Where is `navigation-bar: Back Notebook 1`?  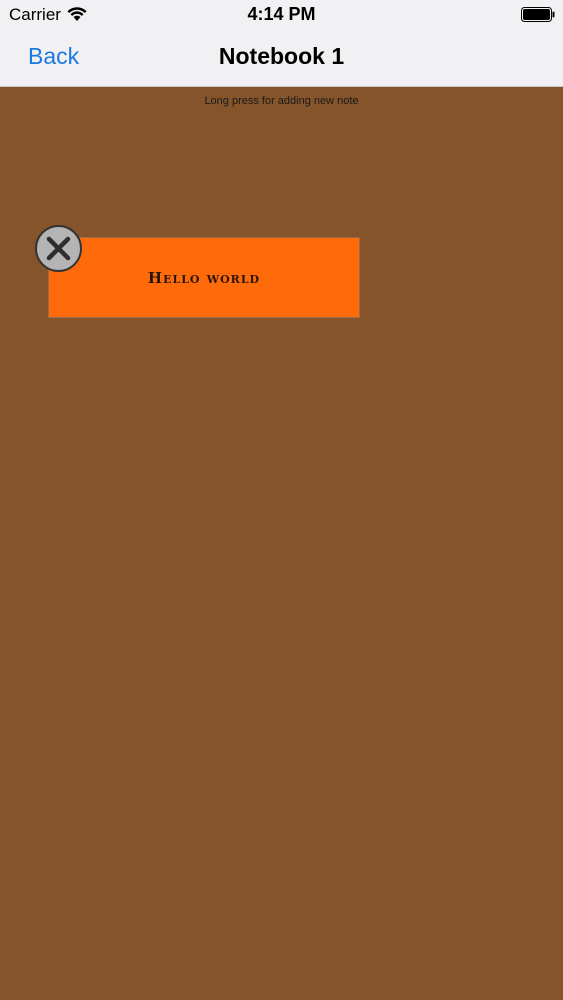 navigation-bar: Back Notebook 1 is located at coordinates (281, 58).